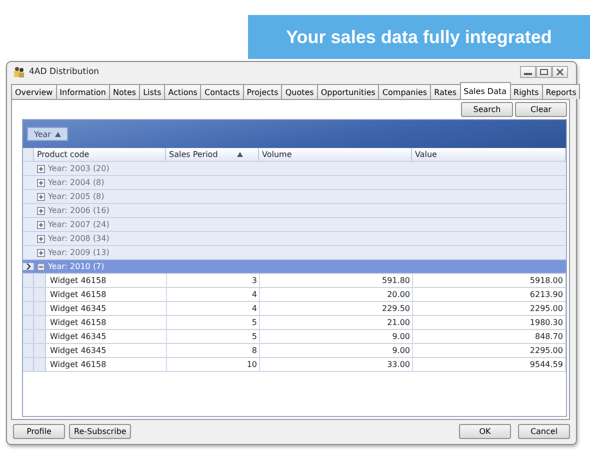  I want to click on table-cell: 8, so click(213, 350).